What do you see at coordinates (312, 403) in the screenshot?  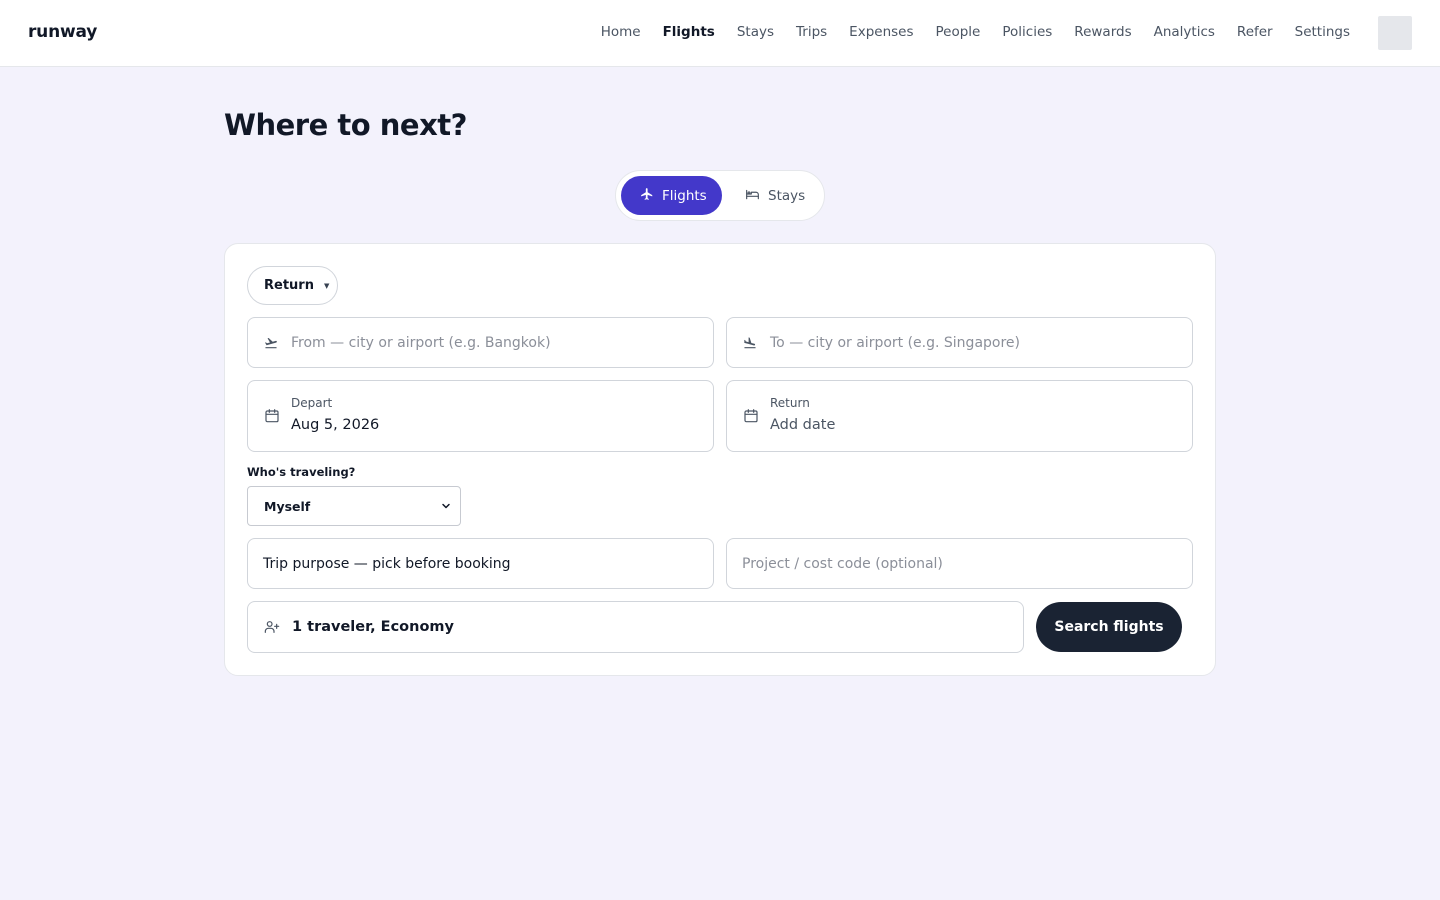 I see `depart-label: Depart` at bounding box center [312, 403].